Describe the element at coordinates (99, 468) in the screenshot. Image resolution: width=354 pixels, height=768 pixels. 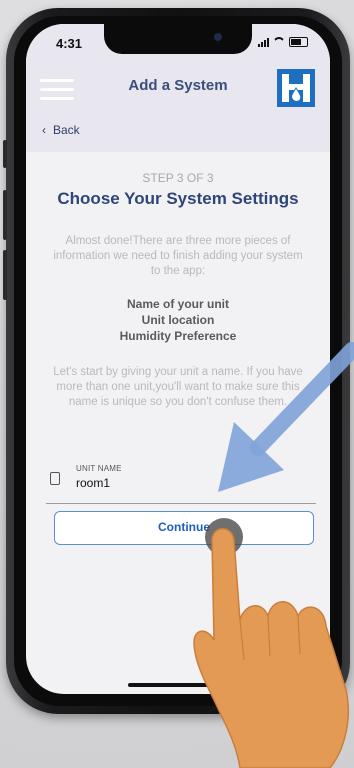
I see `unit-name-label: UNIT NAME` at that location.